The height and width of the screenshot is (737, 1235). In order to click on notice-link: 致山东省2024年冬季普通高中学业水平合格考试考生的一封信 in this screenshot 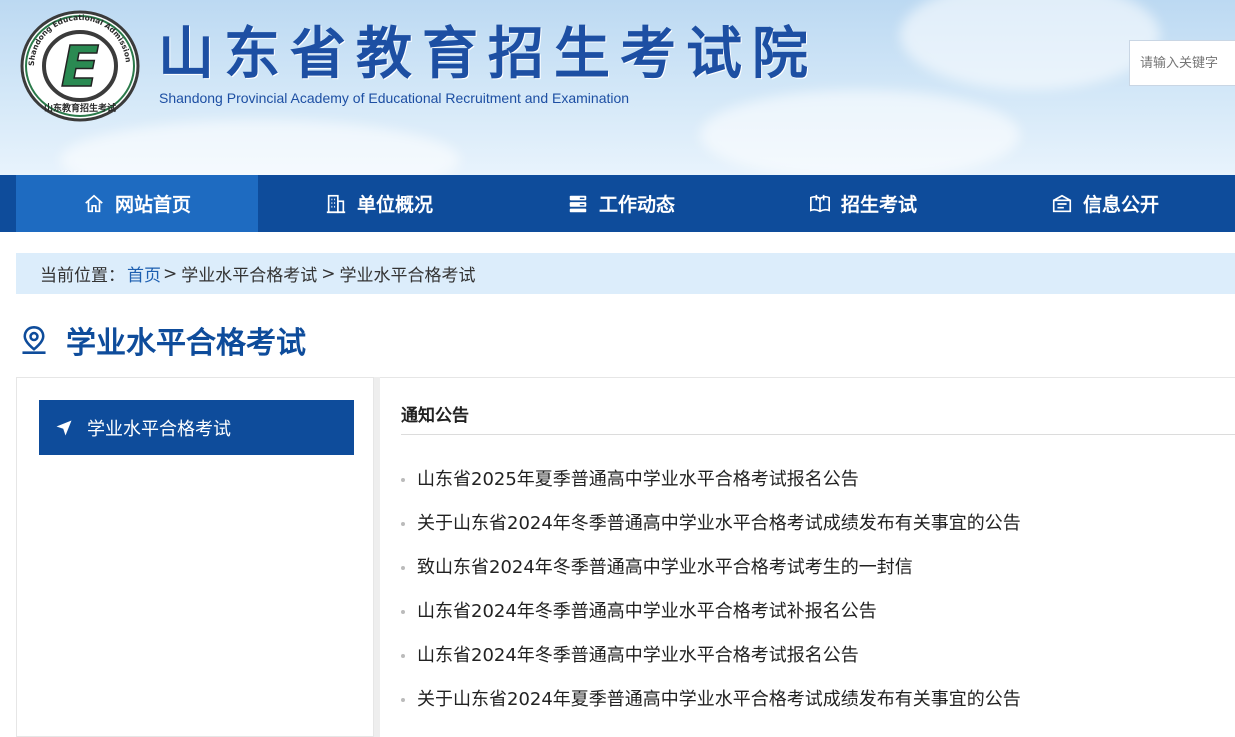, I will do `click(665, 568)`.